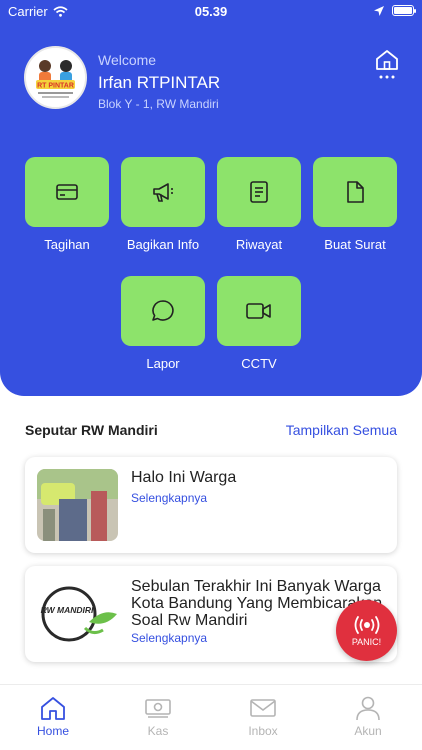 The height and width of the screenshot is (750, 422). Describe the element at coordinates (368, 731) in the screenshot. I see `tab-label: Akun` at that location.